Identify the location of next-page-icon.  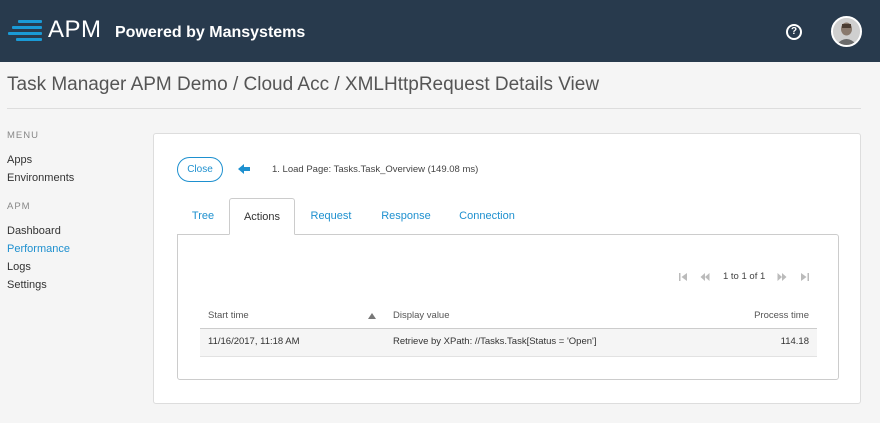
(782, 277).